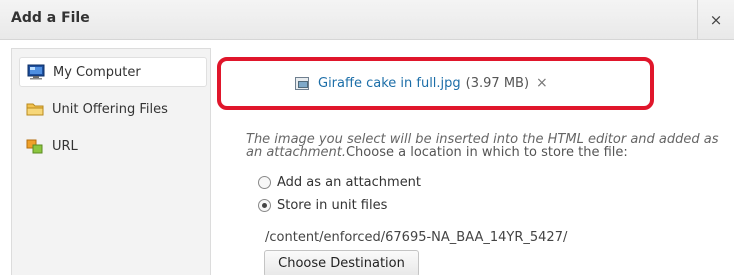 This screenshot has width=734, height=275. Describe the element at coordinates (50, 18) in the screenshot. I see `dialog-title: Add a File` at that location.